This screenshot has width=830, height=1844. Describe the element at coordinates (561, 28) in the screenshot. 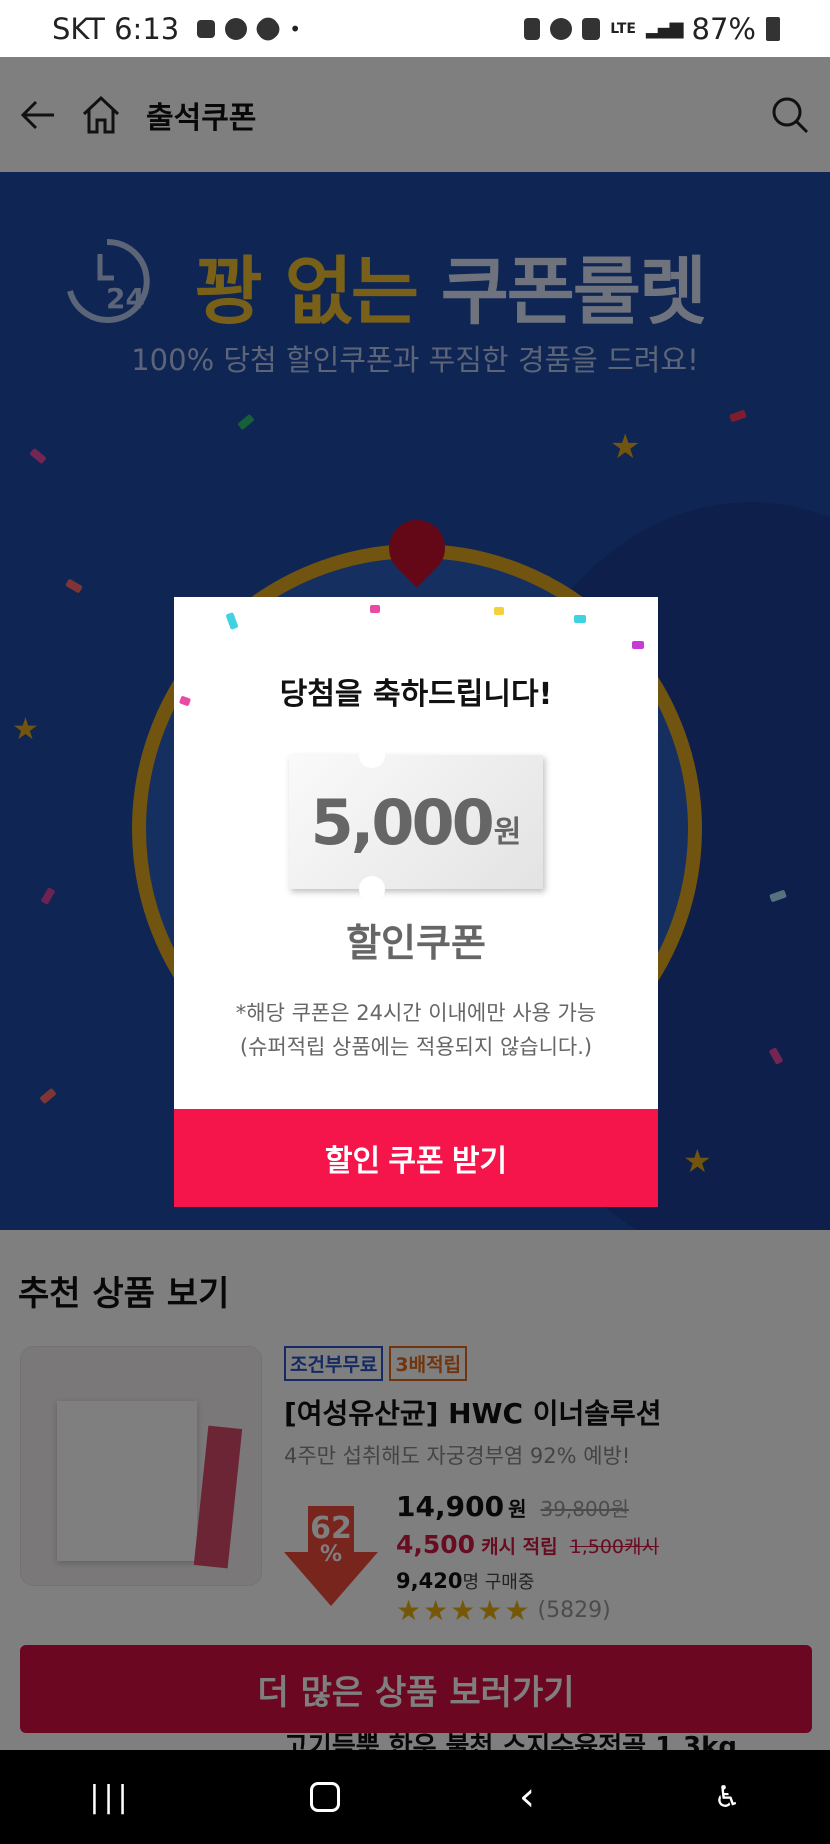

I see `alarm-icon` at that location.